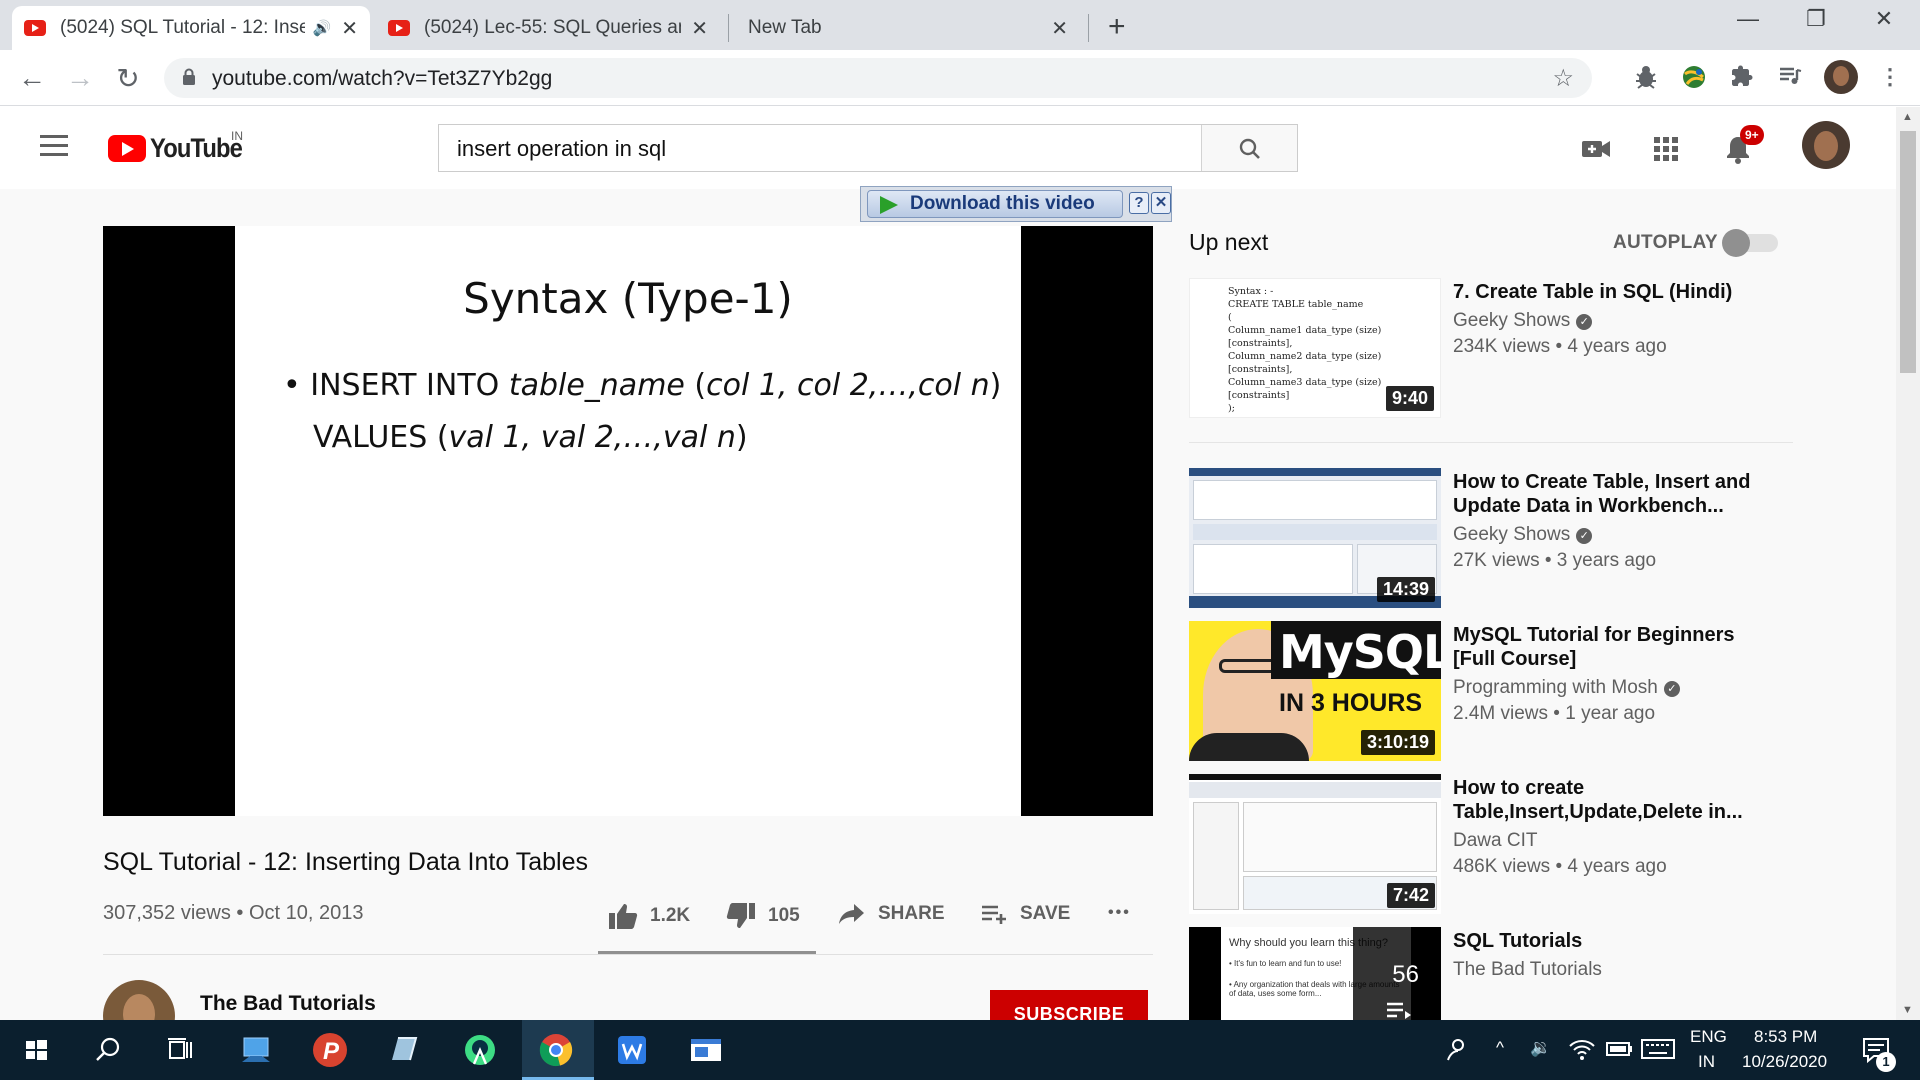 The height and width of the screenshot is (1080, 1920). What do you see at coordinates (233, 913) in the screenshot?
I see `video-meta: 307,352 views • Oct 10, 2013` at bounding box center [233, 913].